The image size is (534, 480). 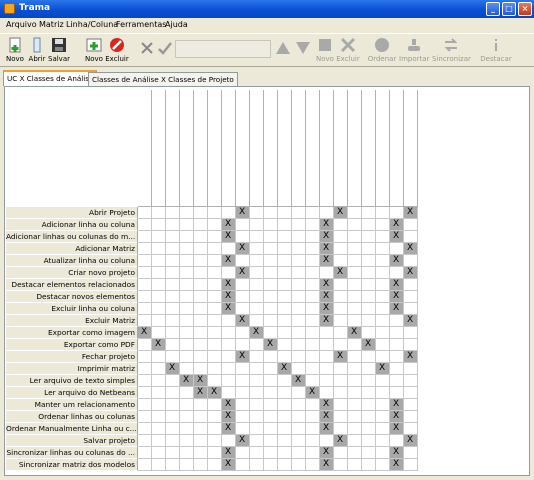 What do you see at coordinates (285, 148) in the screenshot?
I see `column-header: Imprimir` at bounding box center [285, 148].